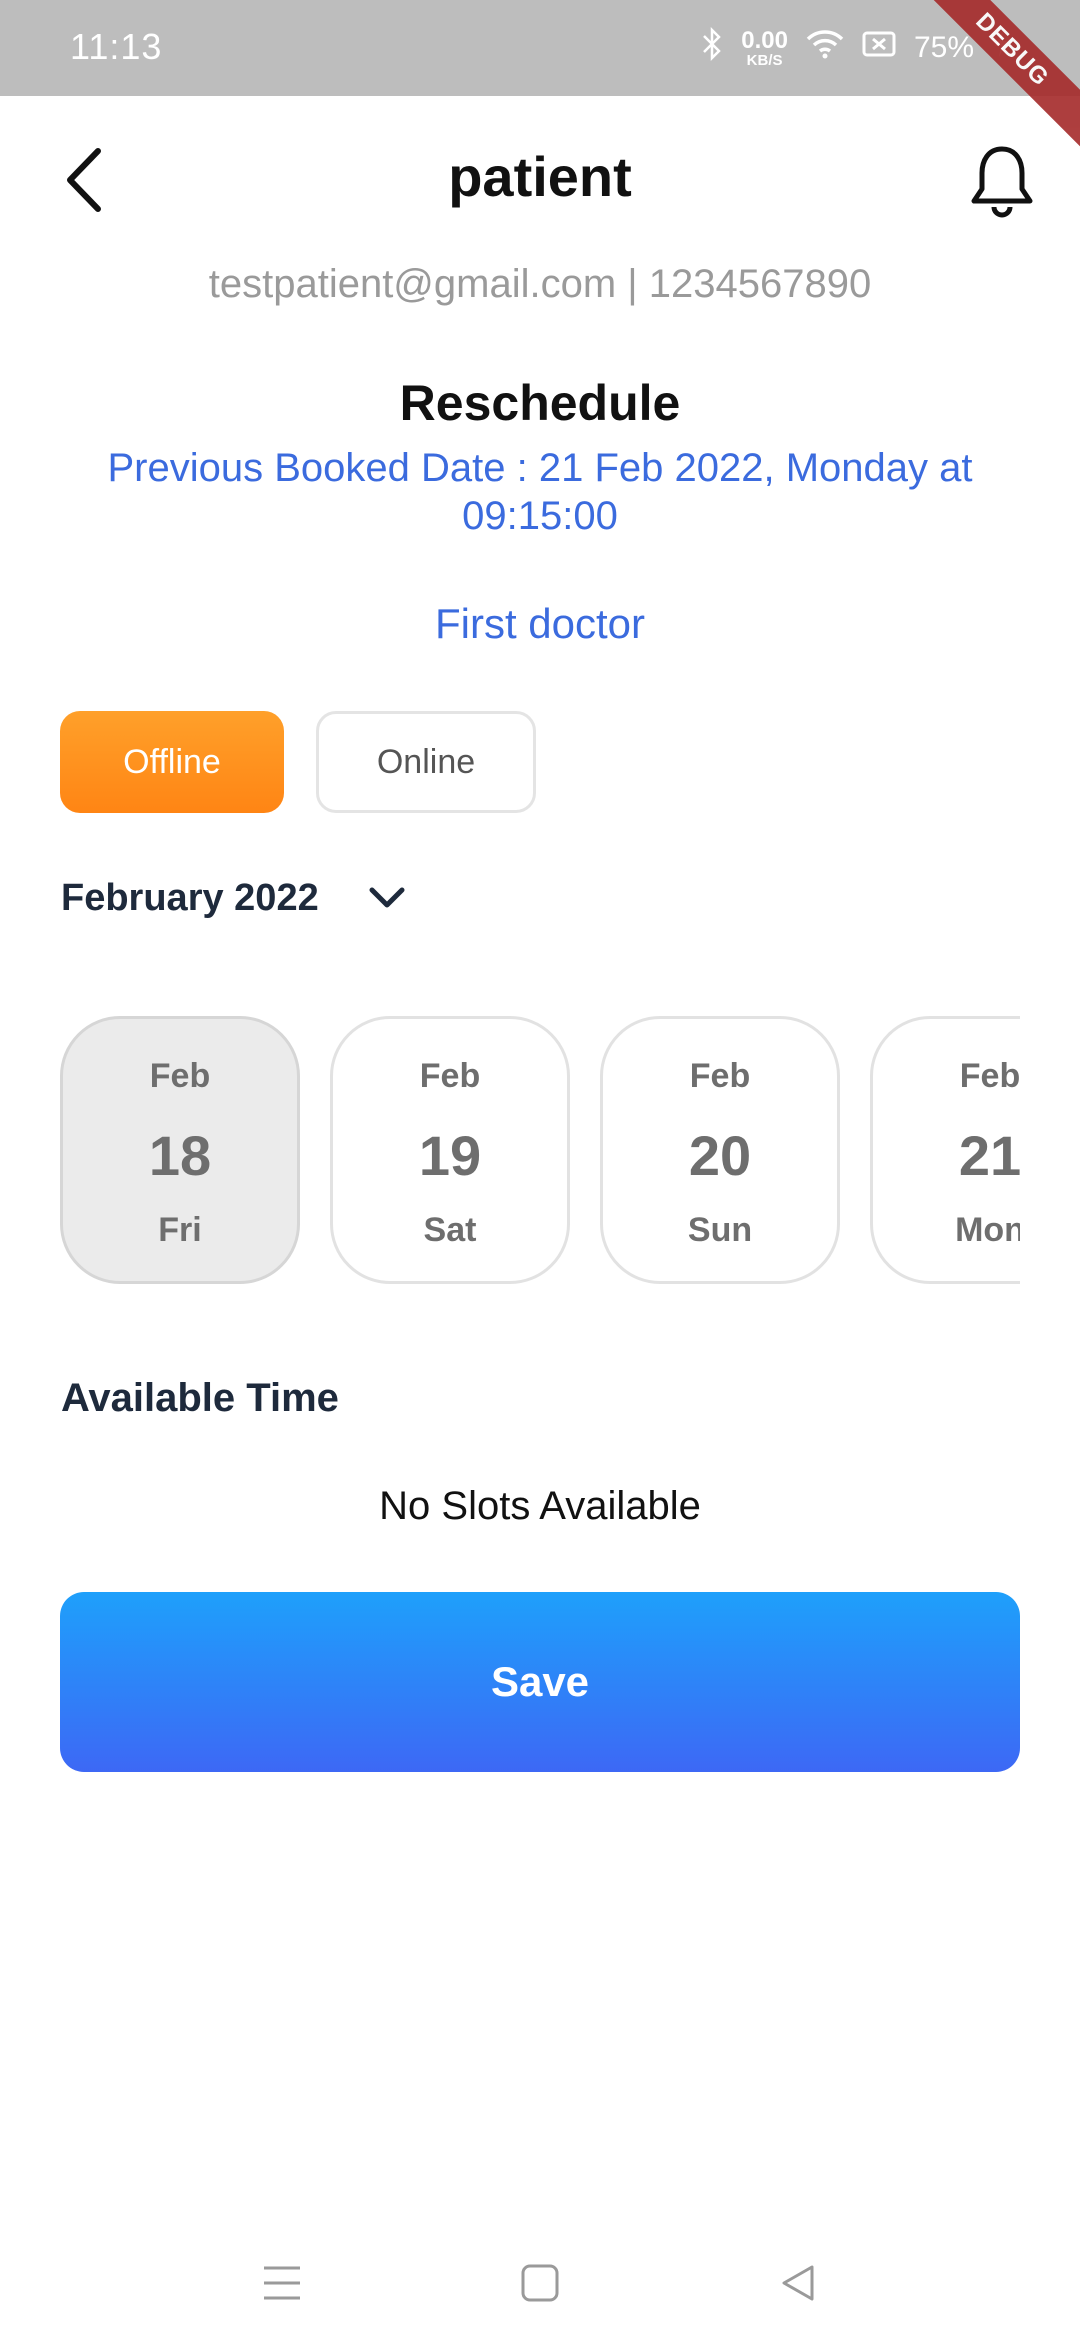  Describe the element at coordinates (190, 897) in the screenshot. I see `month-label: February 2022` at that location.